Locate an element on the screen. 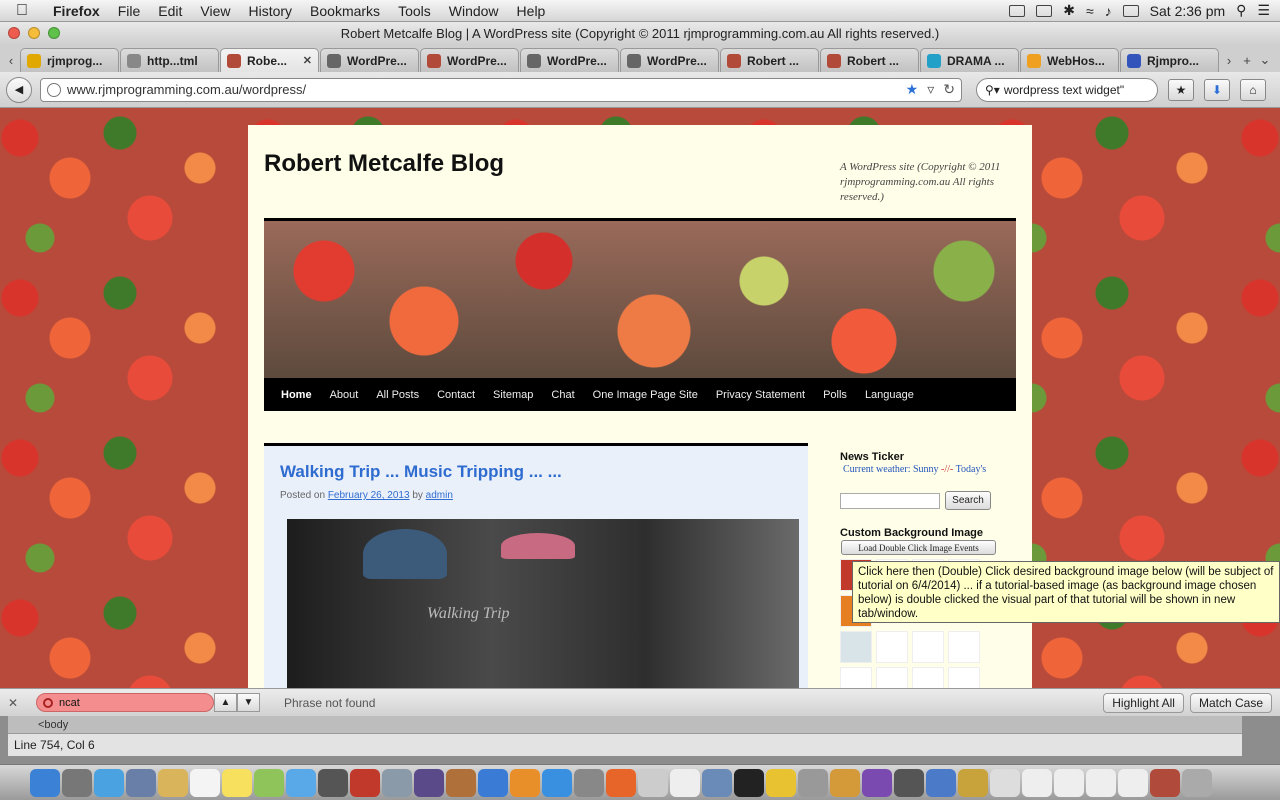  app-store-icon is located at coordinates (557, 782).